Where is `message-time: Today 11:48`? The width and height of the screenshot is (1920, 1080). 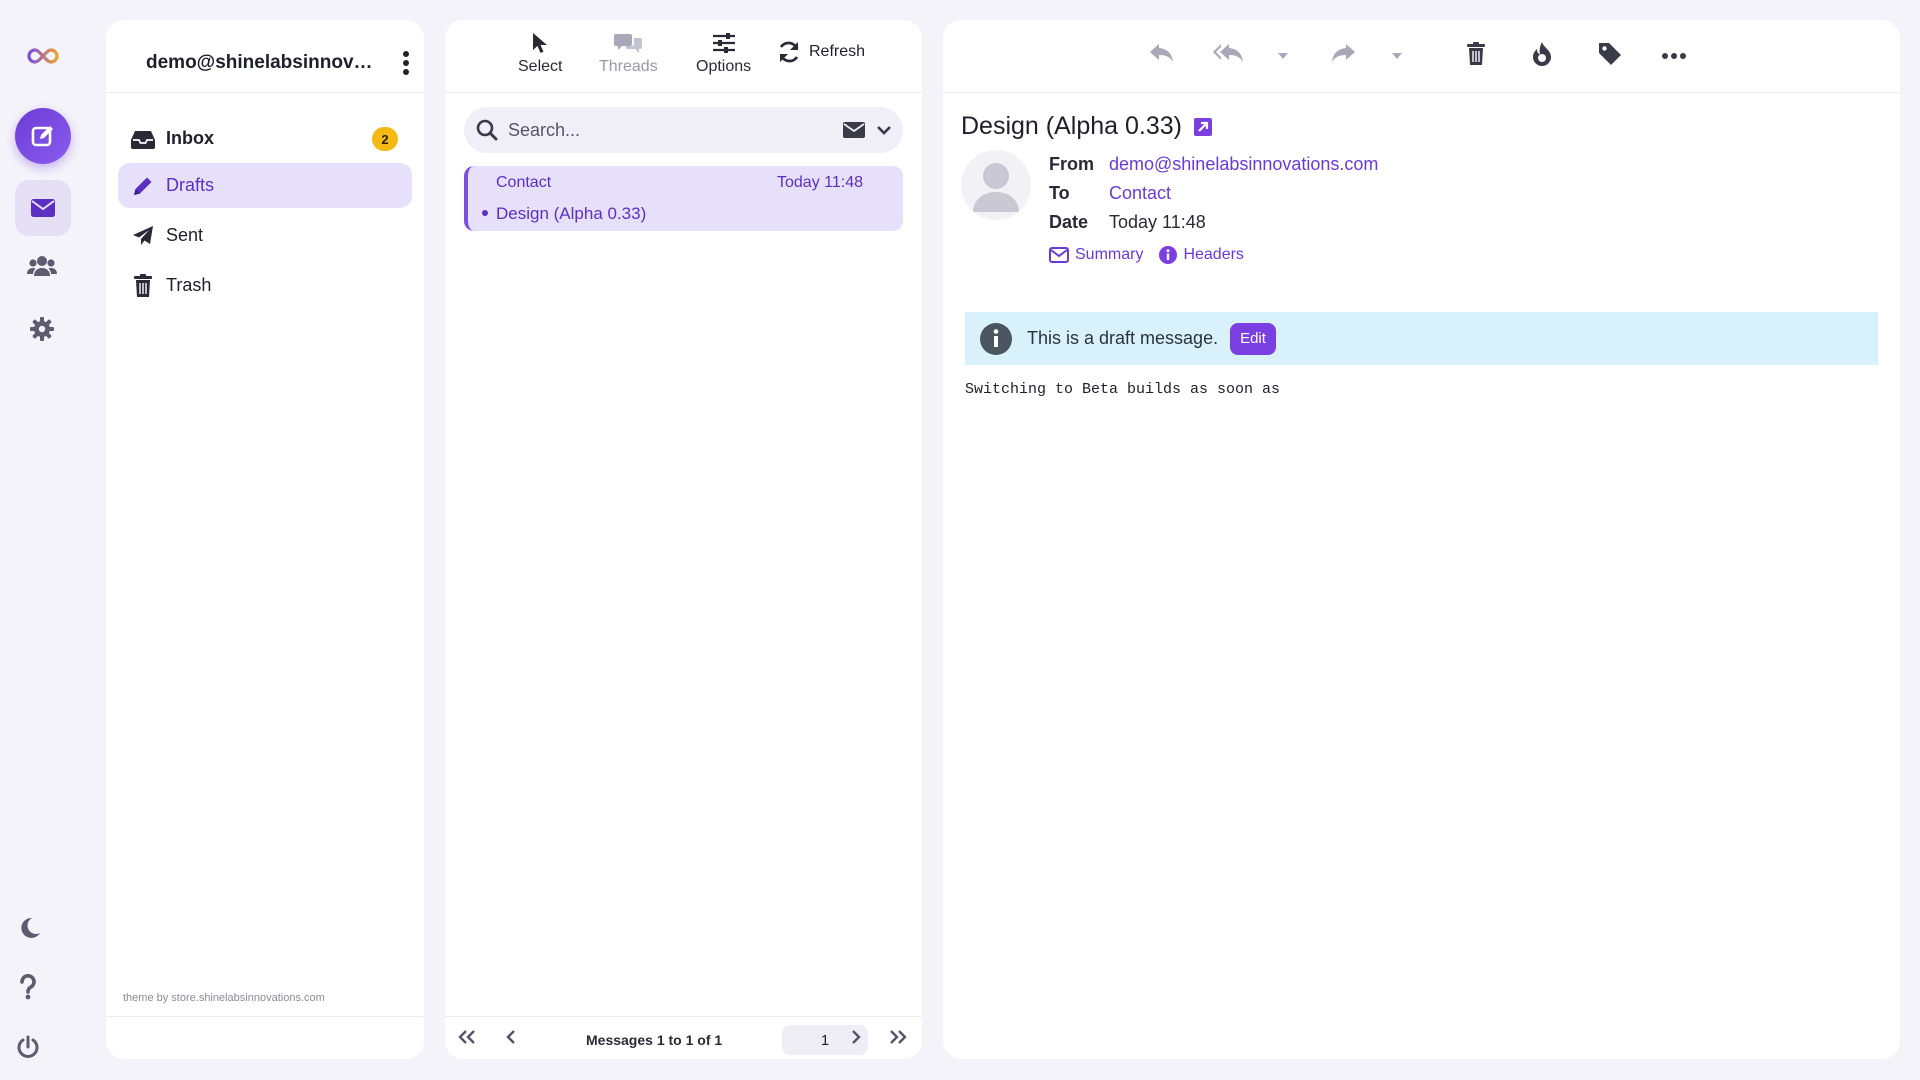 message-time: Today 11:48 is located at coordinates (820, 182).